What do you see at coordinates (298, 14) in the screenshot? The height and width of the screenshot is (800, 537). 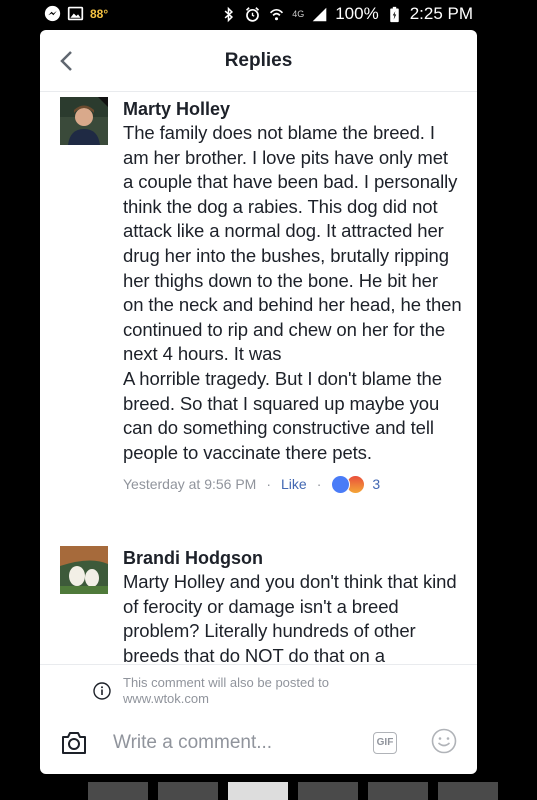 I see `network-label: 4G` at bounding box center [298, 14].